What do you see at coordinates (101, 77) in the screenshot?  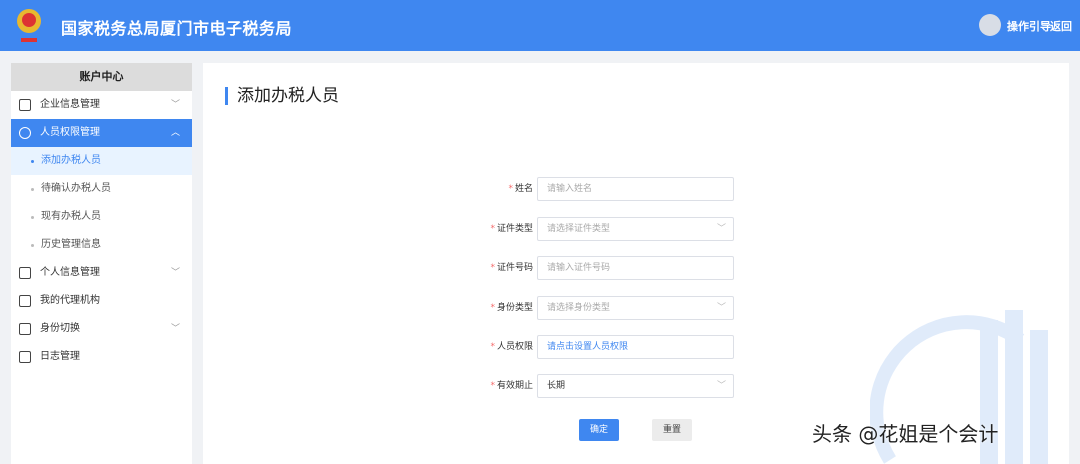 I see `sidebar-heading: 账户中心` at bounding box center [101, 77].